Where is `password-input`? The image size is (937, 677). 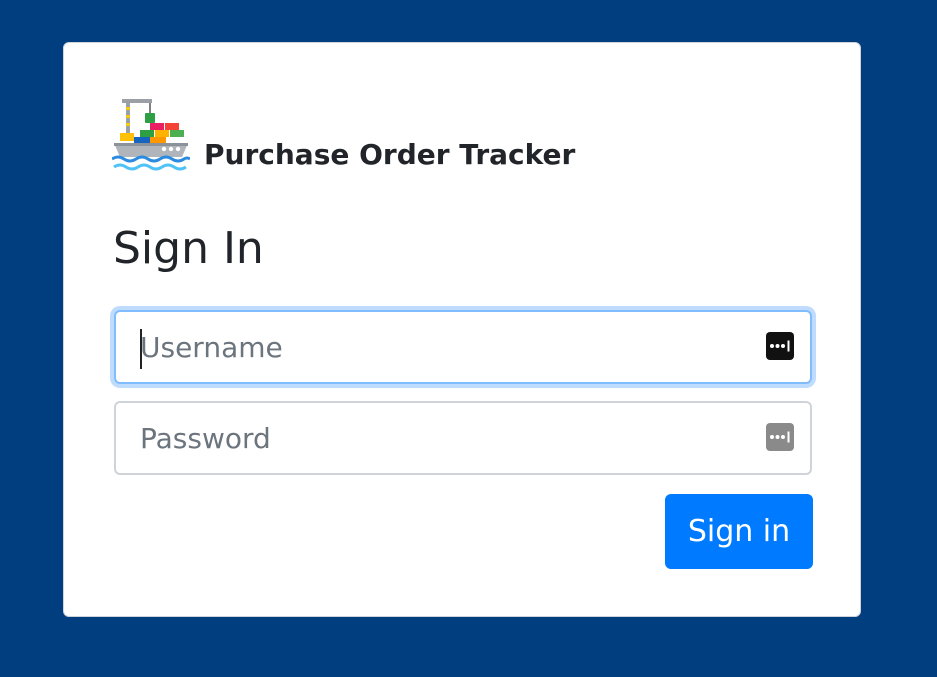
password-input is located at coordinates (440, 438).